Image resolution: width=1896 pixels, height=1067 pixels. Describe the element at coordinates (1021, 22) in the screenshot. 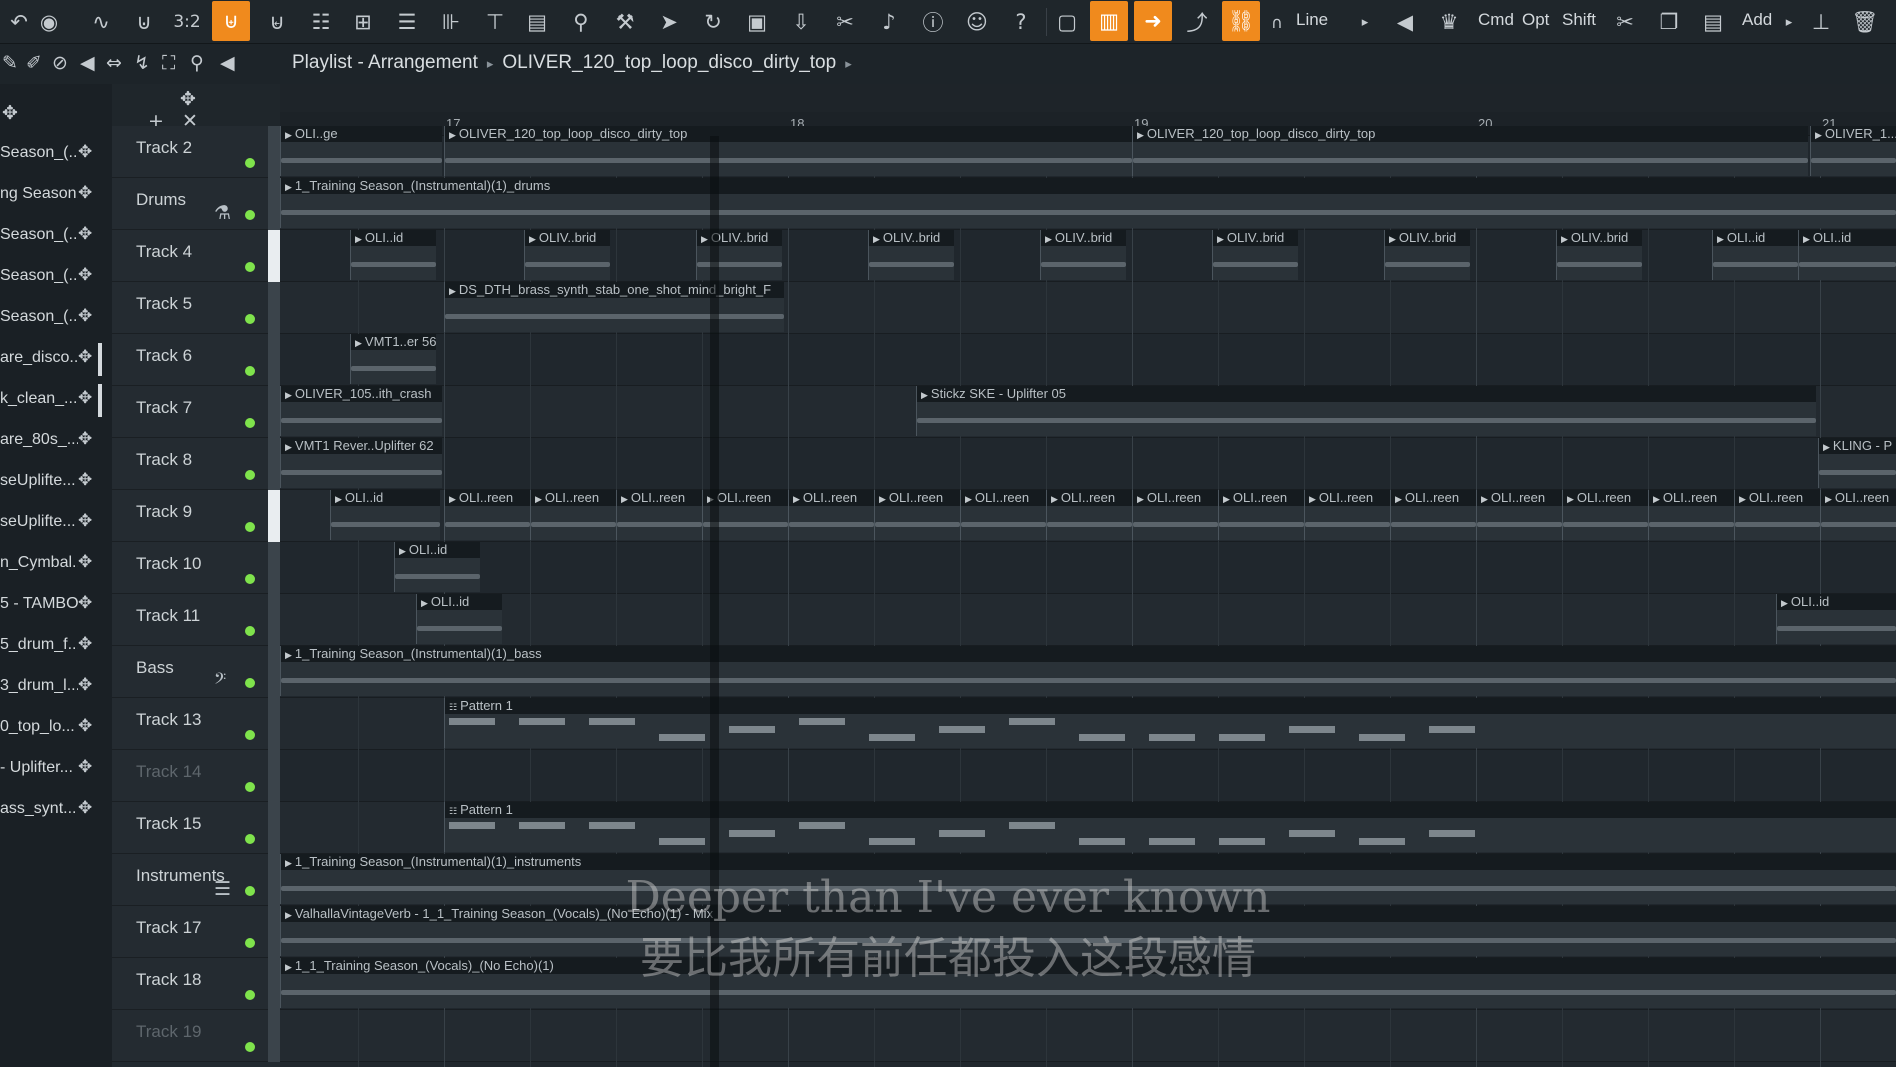

I see `question-icon: ?` at that location.